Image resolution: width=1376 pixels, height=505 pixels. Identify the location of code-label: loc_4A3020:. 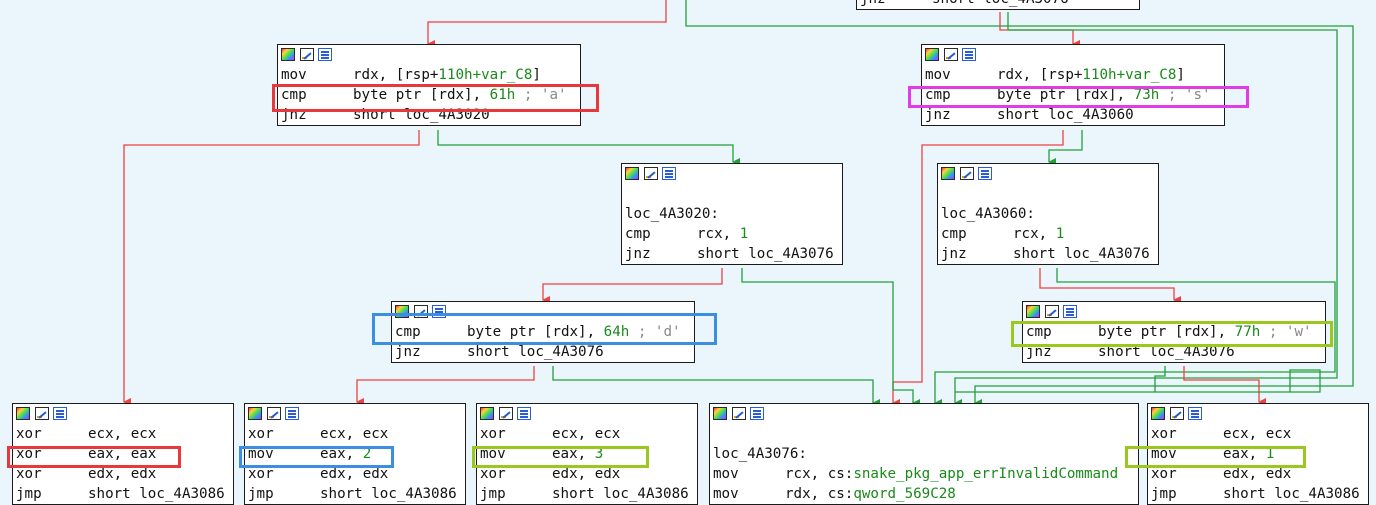
(732, 214).